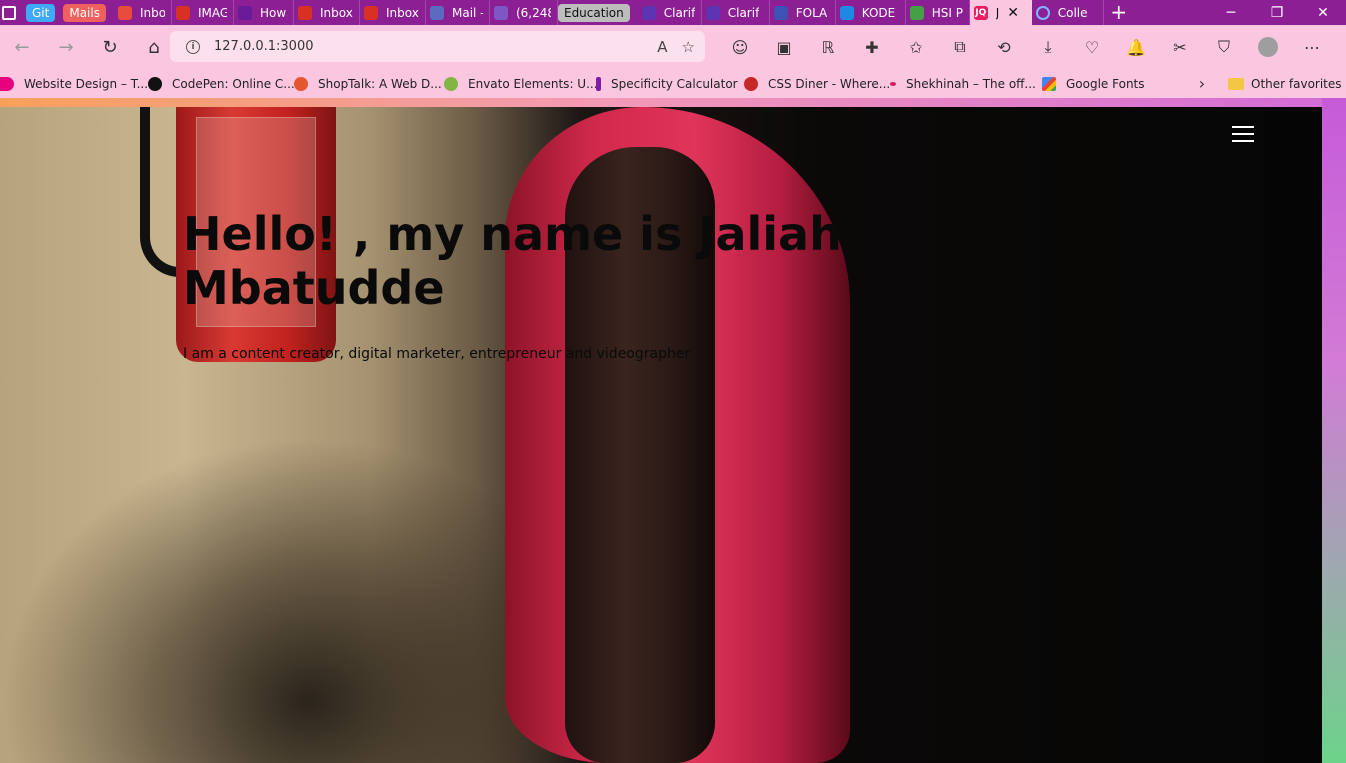  What do you see at coordinates (193, 46) in the screenshot?
I see `site-info-icon: i` at bounding box center [193, 46].